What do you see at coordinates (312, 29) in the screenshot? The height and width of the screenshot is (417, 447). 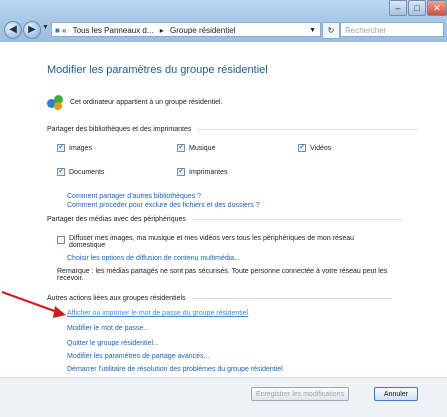 I see `chevron-down-icon: ▼` at bounding box center [312, 29].